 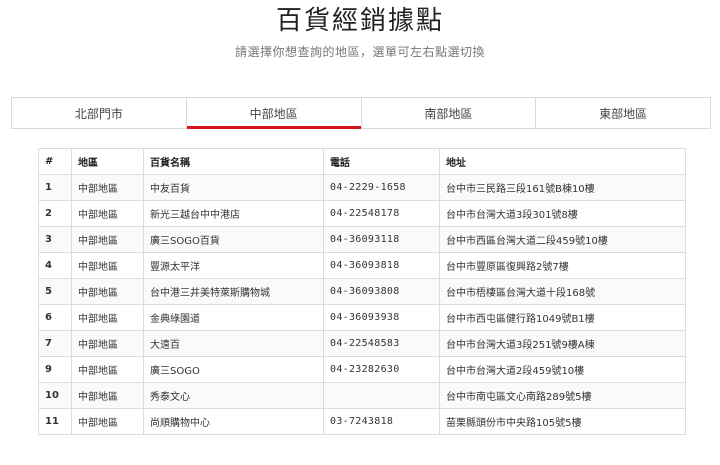 What do you see at coordinates (233, 317) in the screenshot?
I see `cell-store-name: 金典綠園道` at bounding box center [233, 317].